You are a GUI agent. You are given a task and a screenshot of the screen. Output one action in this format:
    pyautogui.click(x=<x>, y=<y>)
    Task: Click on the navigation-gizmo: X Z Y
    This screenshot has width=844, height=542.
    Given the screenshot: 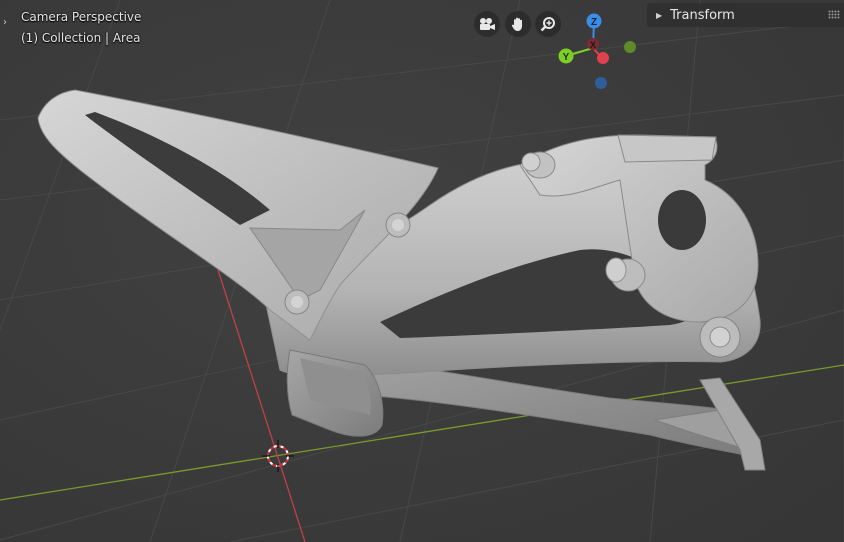 What is the action you would take?
    pyautogui.click(x=600, y=51)
    